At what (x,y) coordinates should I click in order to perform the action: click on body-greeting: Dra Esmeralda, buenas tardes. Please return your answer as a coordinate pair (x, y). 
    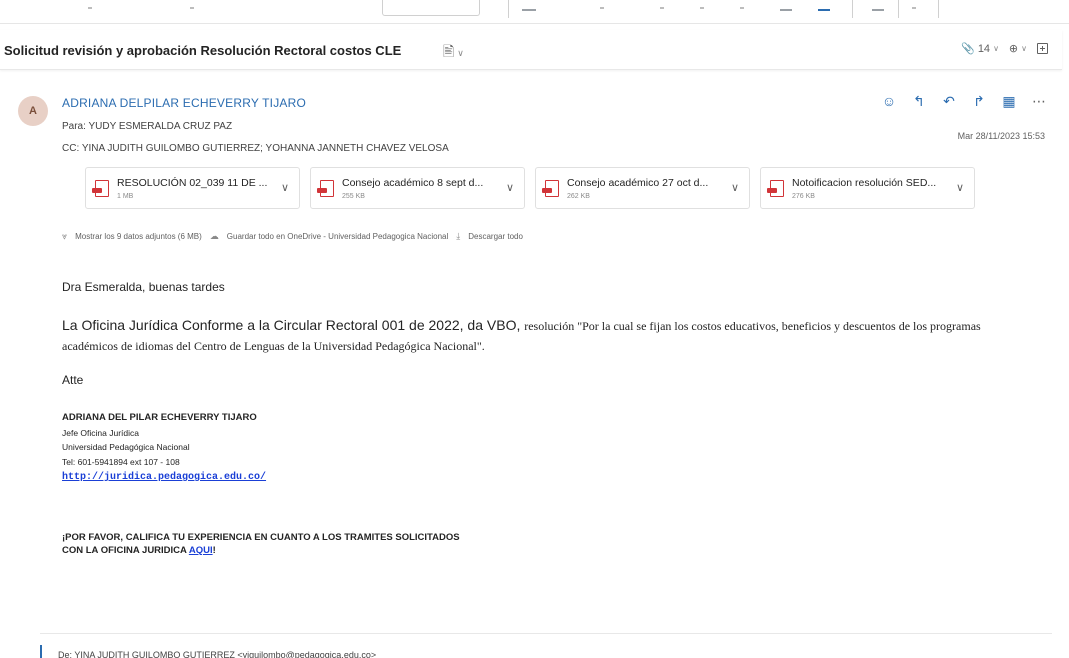
    Looking at the image, I should click on (143, 287).